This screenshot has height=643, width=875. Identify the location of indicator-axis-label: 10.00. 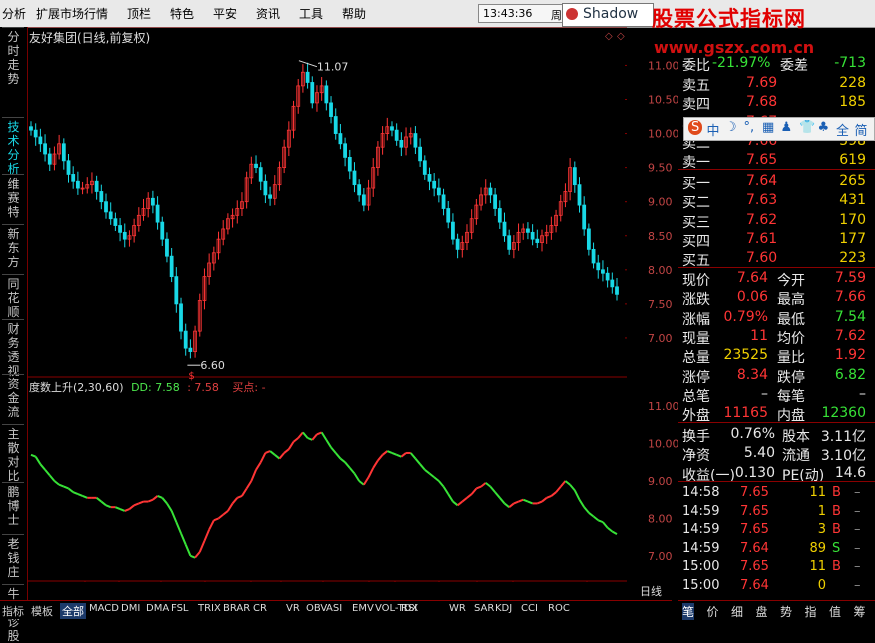
(663, 444).